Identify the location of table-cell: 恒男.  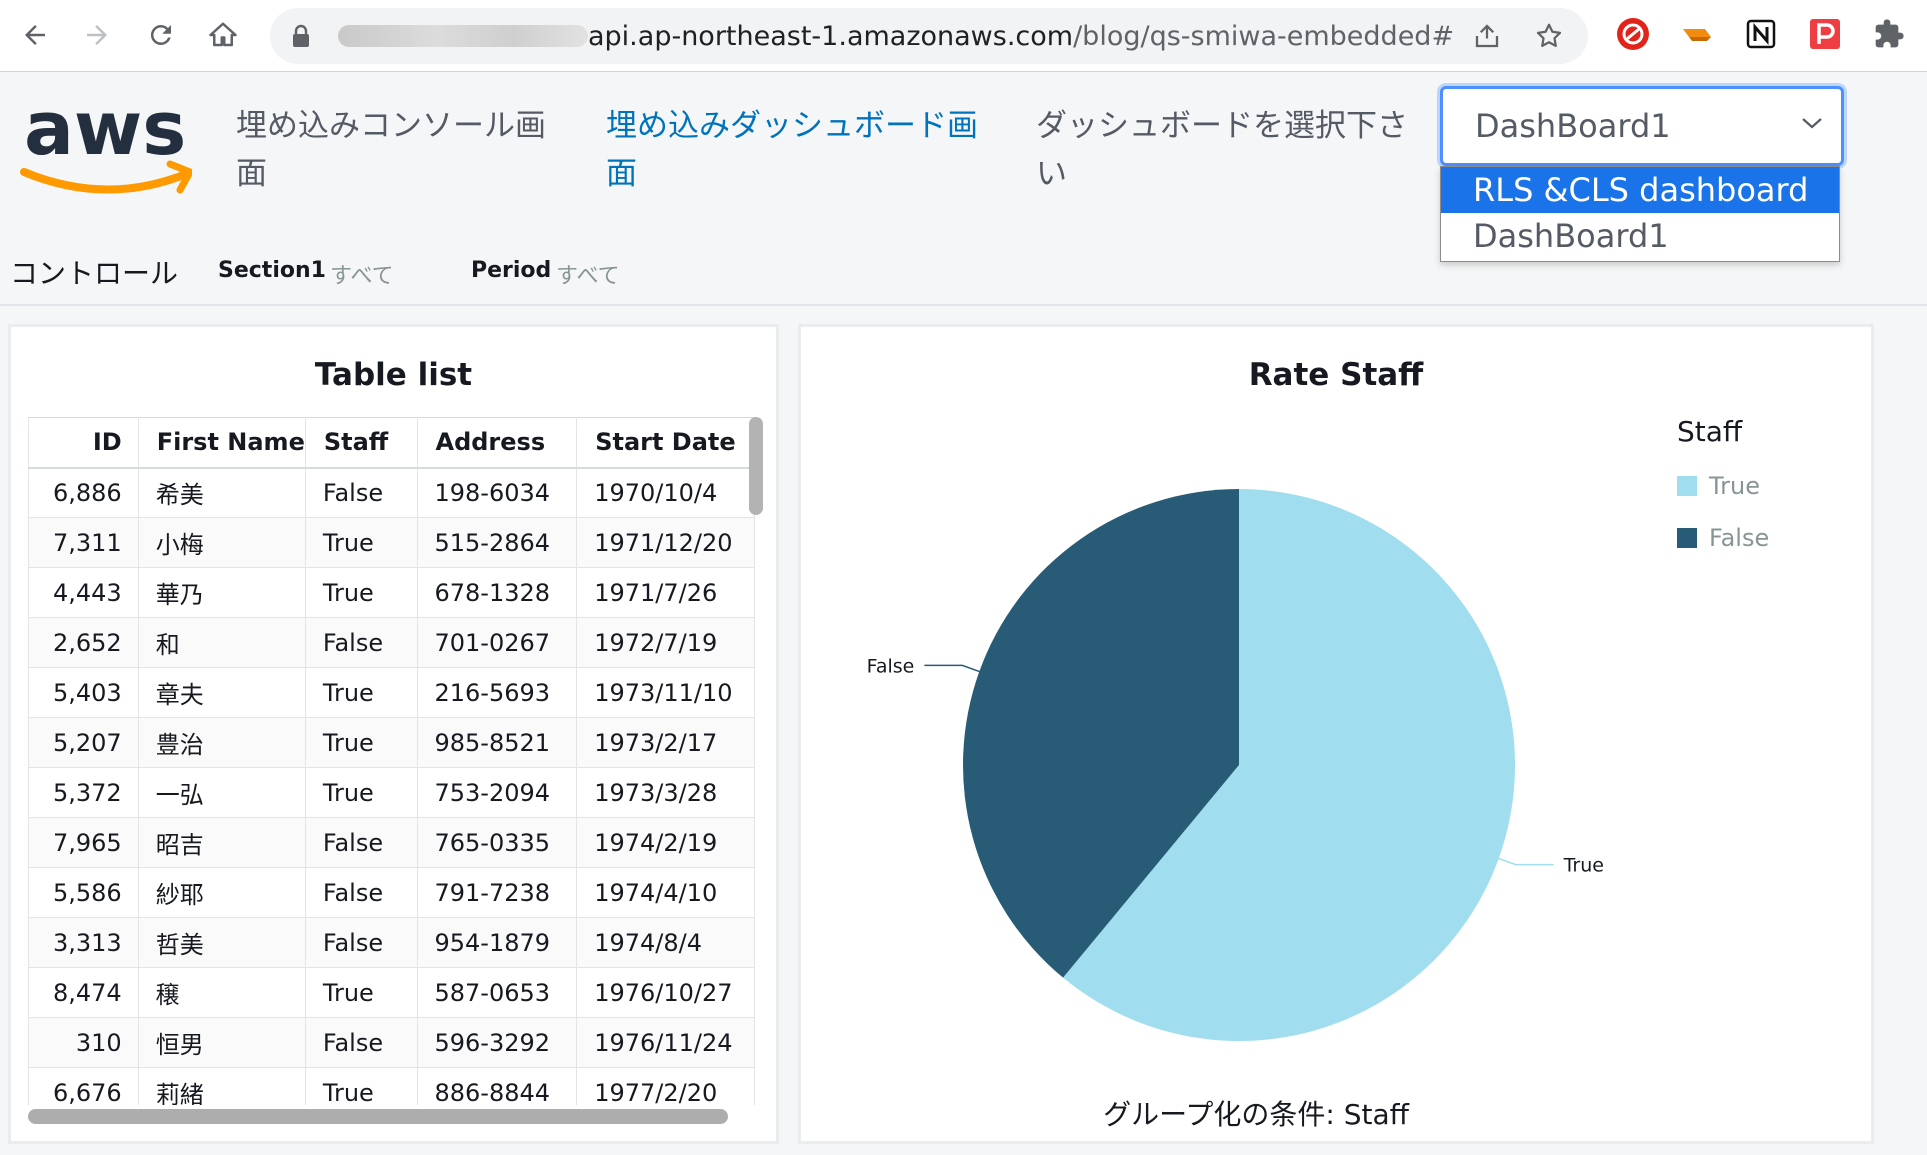
(221, 1042).